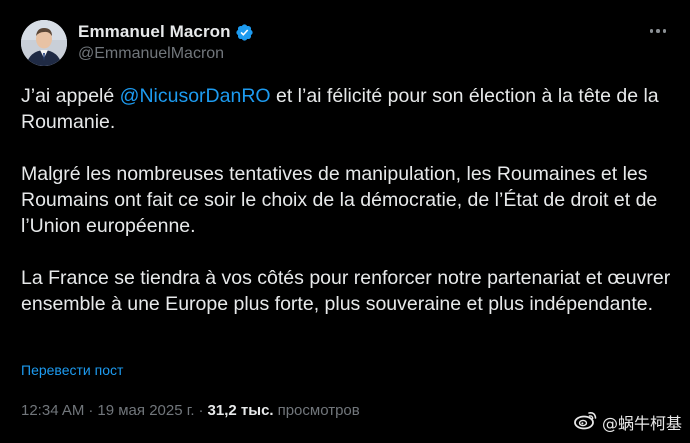 The width and height of the screenshot is (690, 443). What do you see at coordinates (145, 410) in the screenshot?
I see `post-date: 19 мая 2025 г.` at bounding box center [145, 410].